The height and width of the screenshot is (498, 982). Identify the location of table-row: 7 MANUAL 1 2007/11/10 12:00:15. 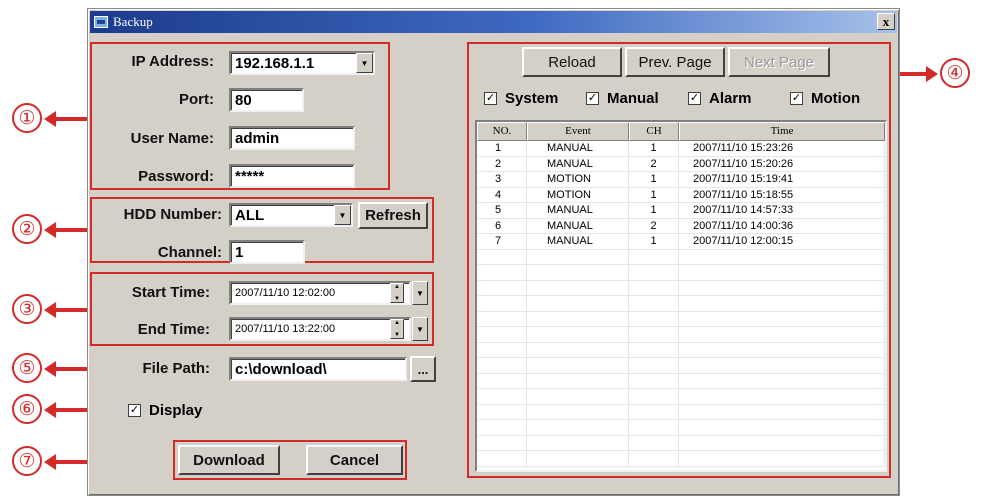
(681, 242).